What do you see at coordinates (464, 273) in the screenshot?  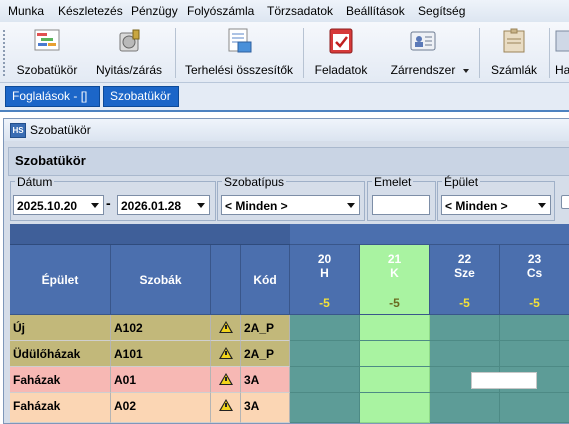 I see `day-of-week: Sze` at bounding box center [464, 273].